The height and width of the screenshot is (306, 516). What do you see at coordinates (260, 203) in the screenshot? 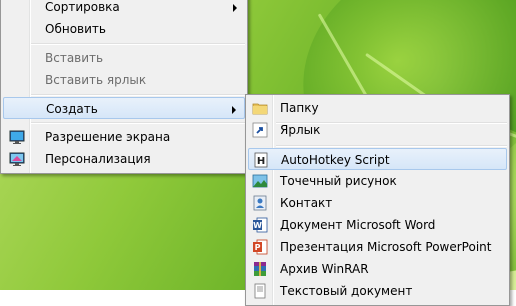
I see `contact-icon` at bounding box center [260, 203].